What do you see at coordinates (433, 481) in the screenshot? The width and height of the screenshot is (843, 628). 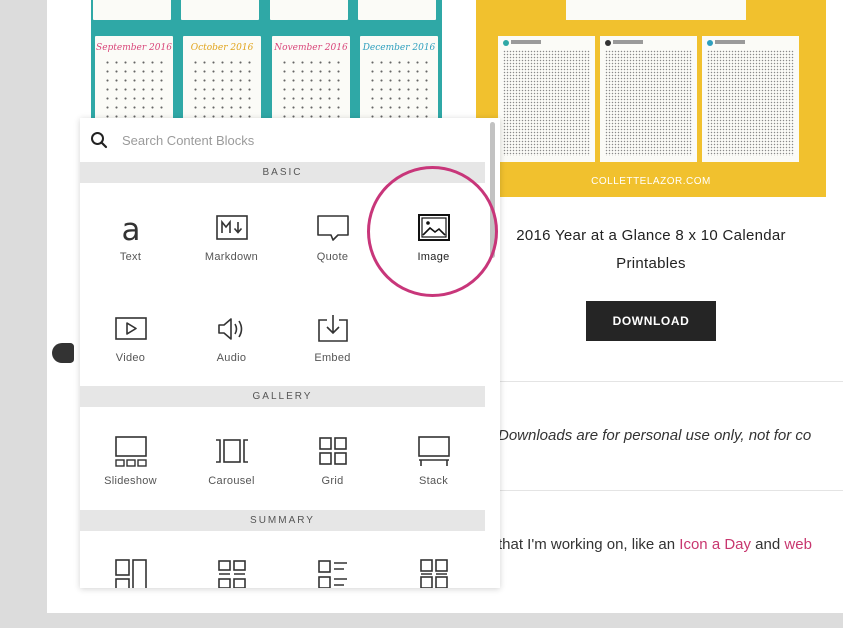 I see `block-label: Stack` at bounding box center [433, 481].